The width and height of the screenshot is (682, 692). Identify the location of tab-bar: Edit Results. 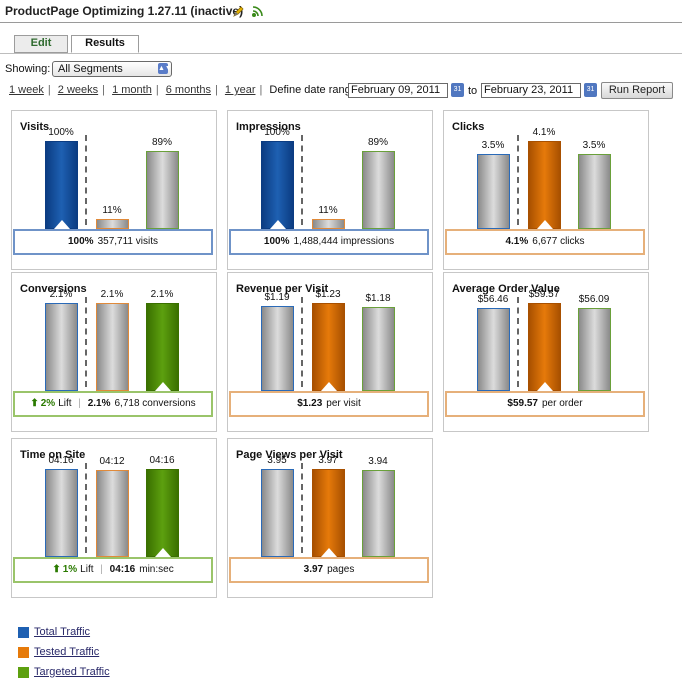
(341, 43).